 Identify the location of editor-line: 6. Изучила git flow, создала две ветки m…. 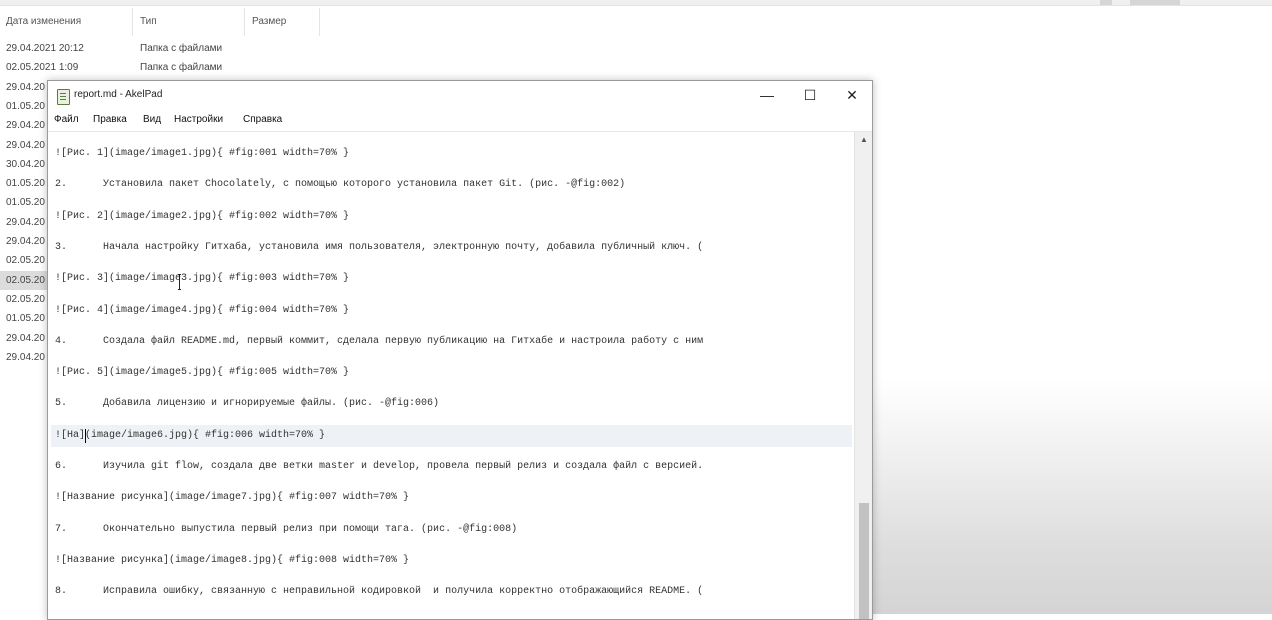
(454, 467).